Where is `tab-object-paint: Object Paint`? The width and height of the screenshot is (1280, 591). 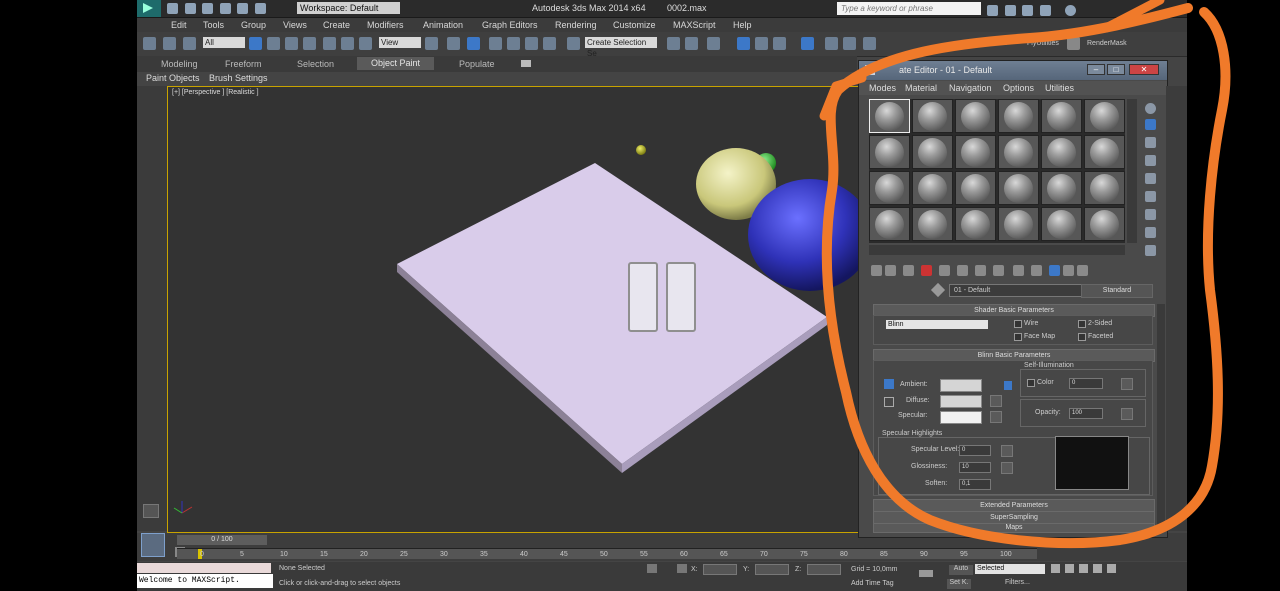
tab-object-paint: Object Paint is located at coordinates (396, 63).